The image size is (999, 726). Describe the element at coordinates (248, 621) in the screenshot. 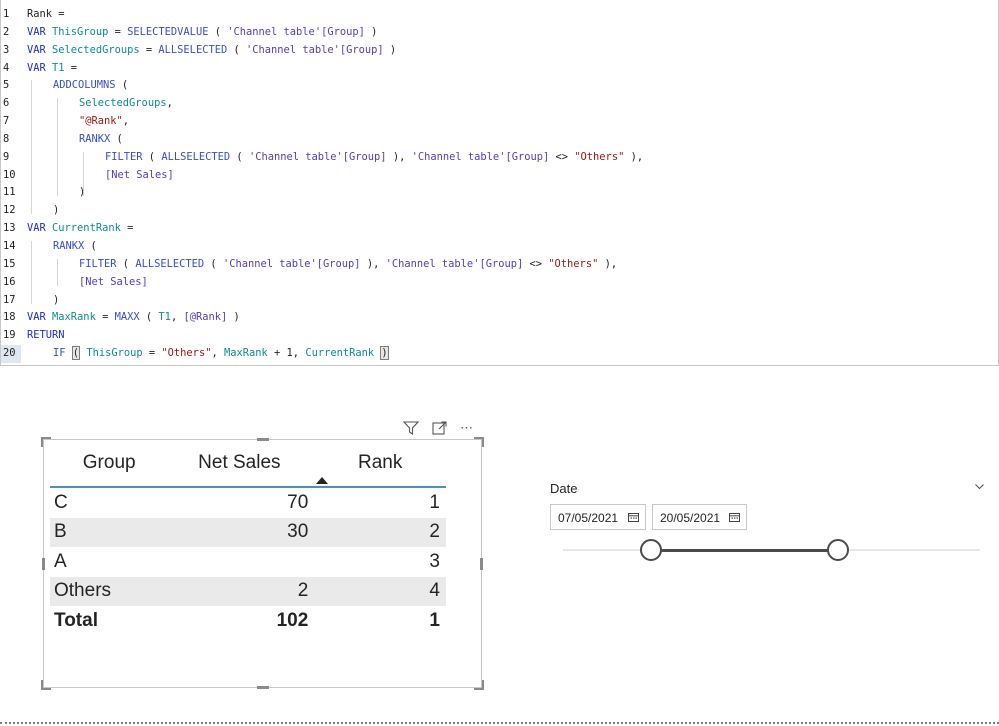

I see `table-total-row: Total 102 1` at that location.